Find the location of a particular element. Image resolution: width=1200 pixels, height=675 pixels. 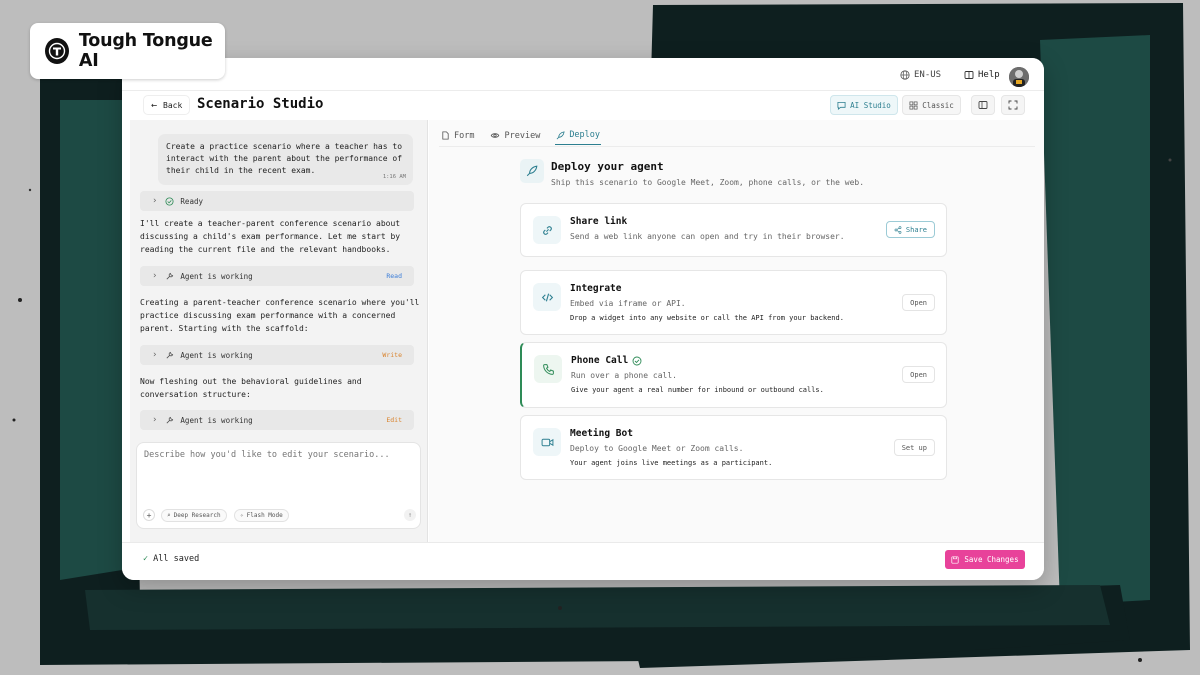

tab-preview: Preview is located at coordinates (515, 135).